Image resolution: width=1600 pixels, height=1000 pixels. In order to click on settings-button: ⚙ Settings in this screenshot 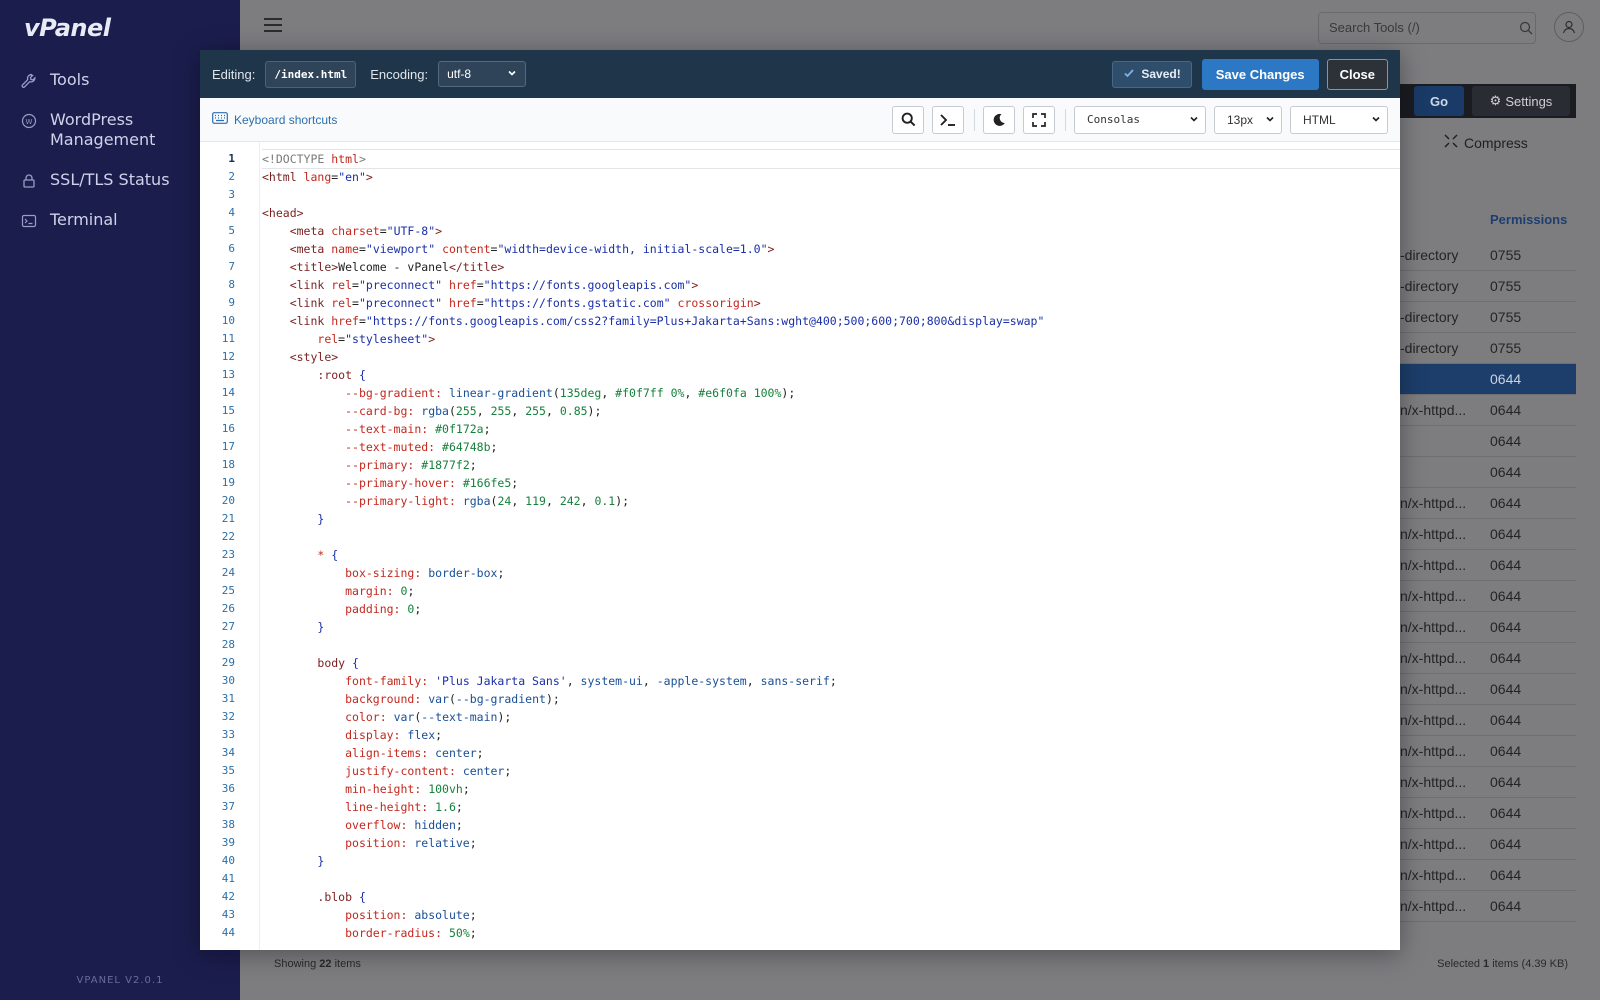, I will do `click(1521, 101)`.